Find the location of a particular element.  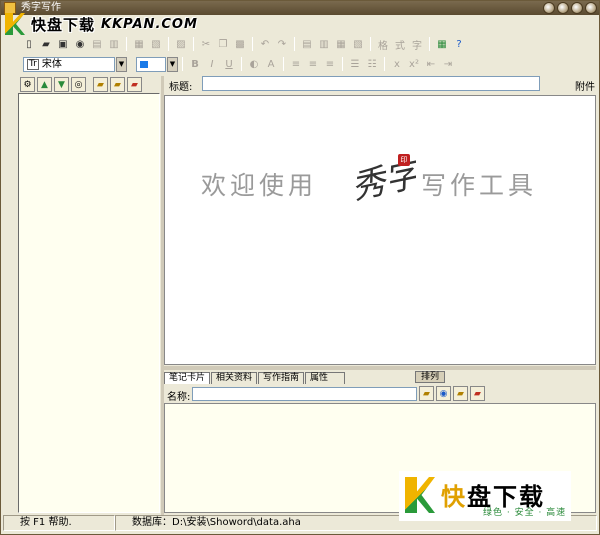

watermark-logo-text-1: 快 is located at coordinates (454, 497).